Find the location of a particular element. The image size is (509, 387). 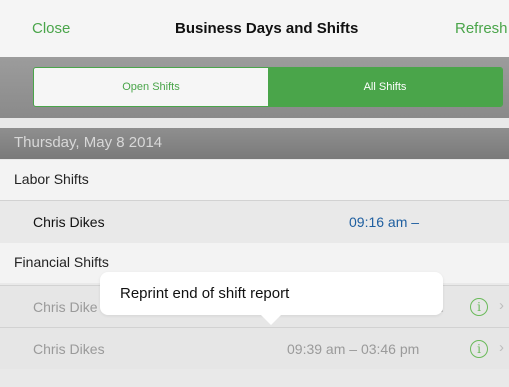

tab-open-shifts: Open Shifts is located at coordinates (151, 87).